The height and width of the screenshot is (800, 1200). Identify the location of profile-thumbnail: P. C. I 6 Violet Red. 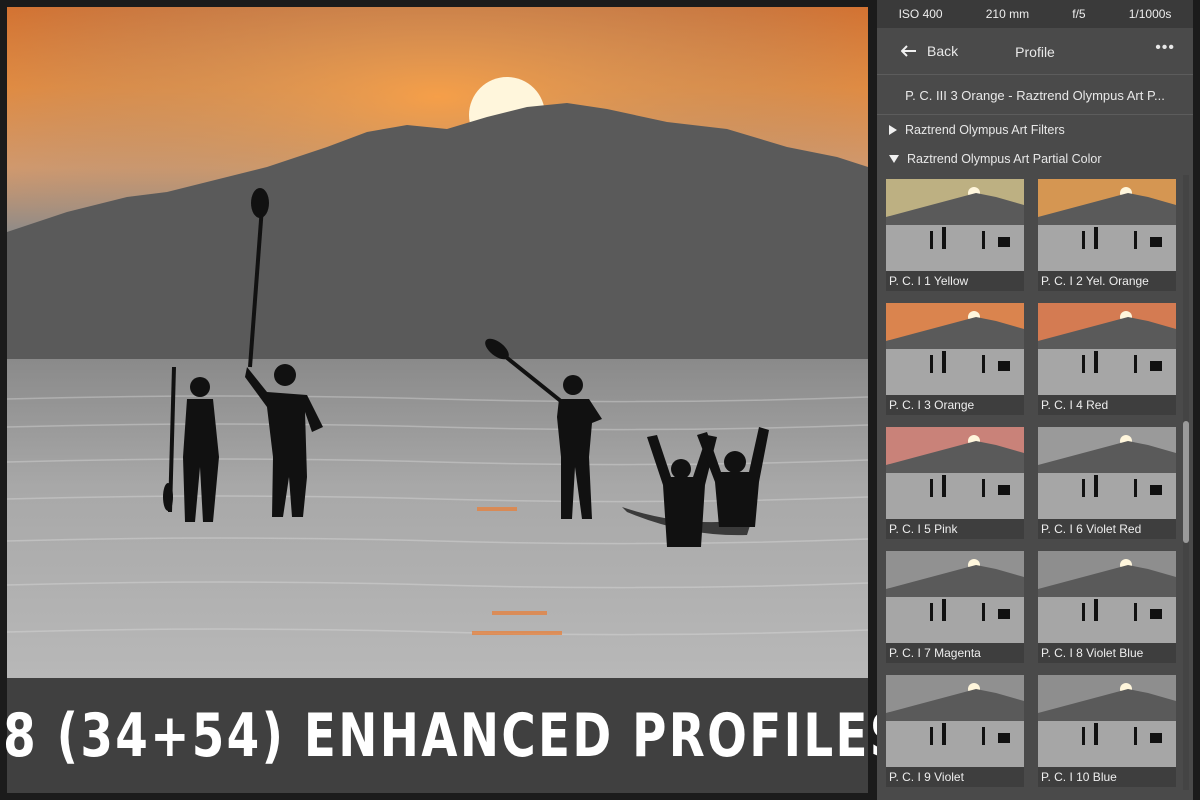
(1107, 483).